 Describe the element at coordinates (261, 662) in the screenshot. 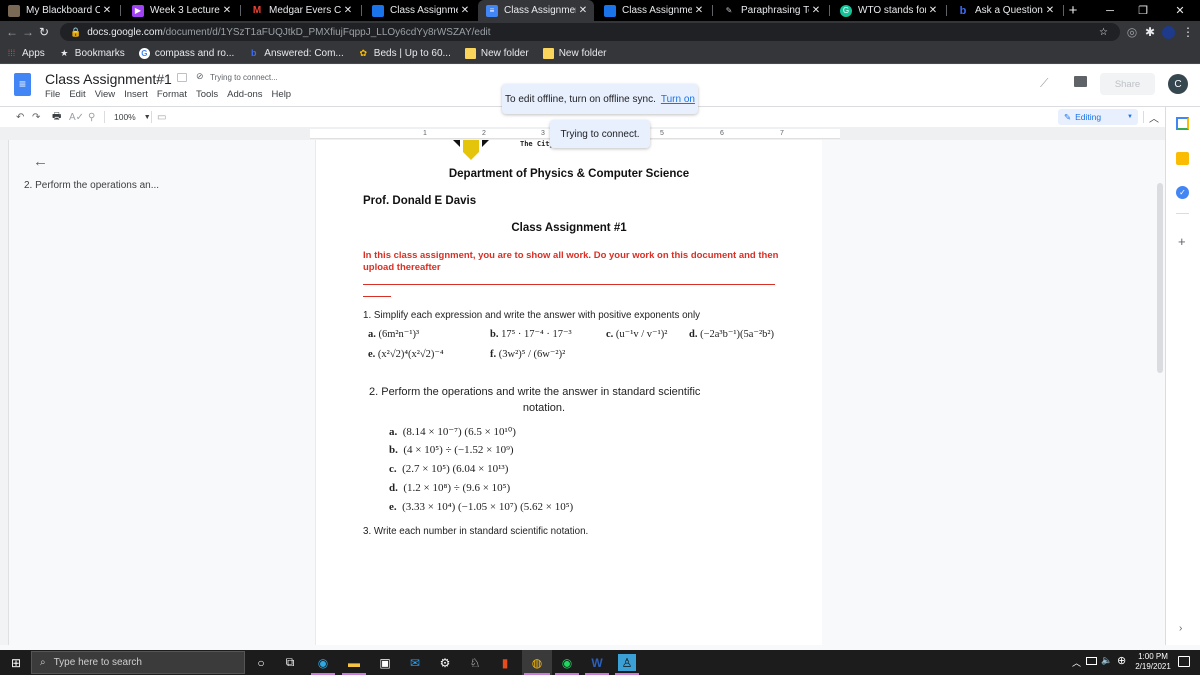

I see `cortana-icon: ○` at that location.